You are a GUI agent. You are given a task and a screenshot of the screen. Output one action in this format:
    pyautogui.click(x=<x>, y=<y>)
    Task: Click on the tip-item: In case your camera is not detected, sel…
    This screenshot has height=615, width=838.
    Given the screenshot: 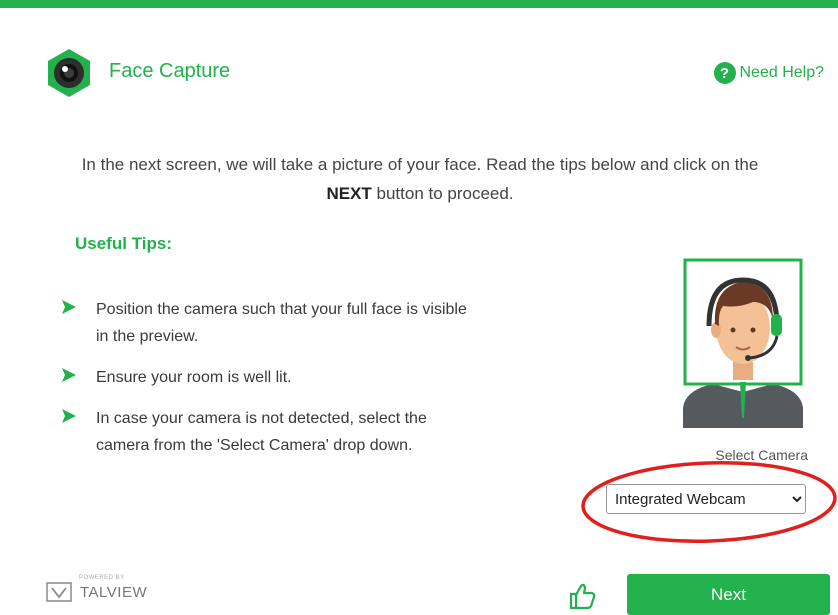 What is the action you would take?
    pyautogui.click(x=272, y=432)
    